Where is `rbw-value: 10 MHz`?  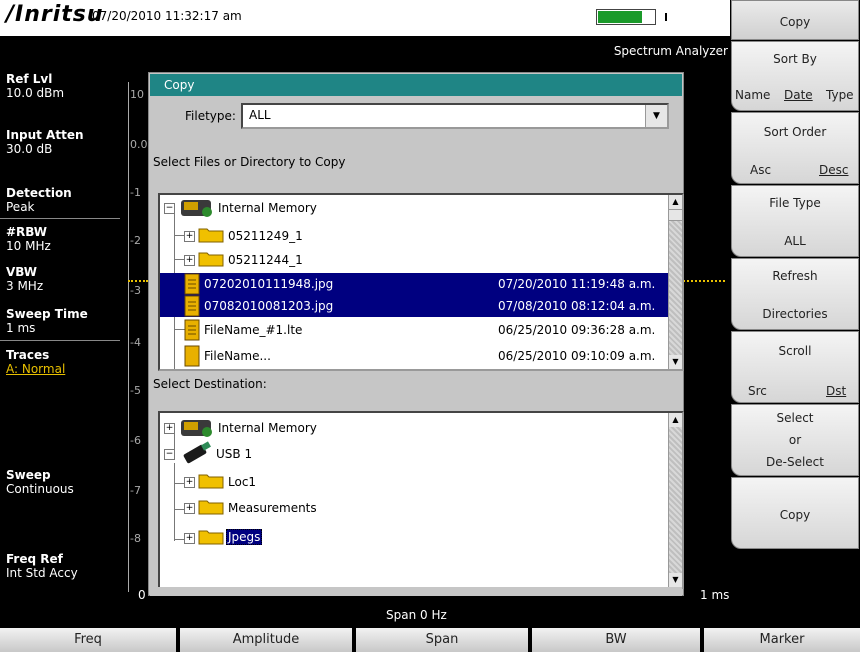
rbw-value: 10 MHz is located at coordinates (28, 246).